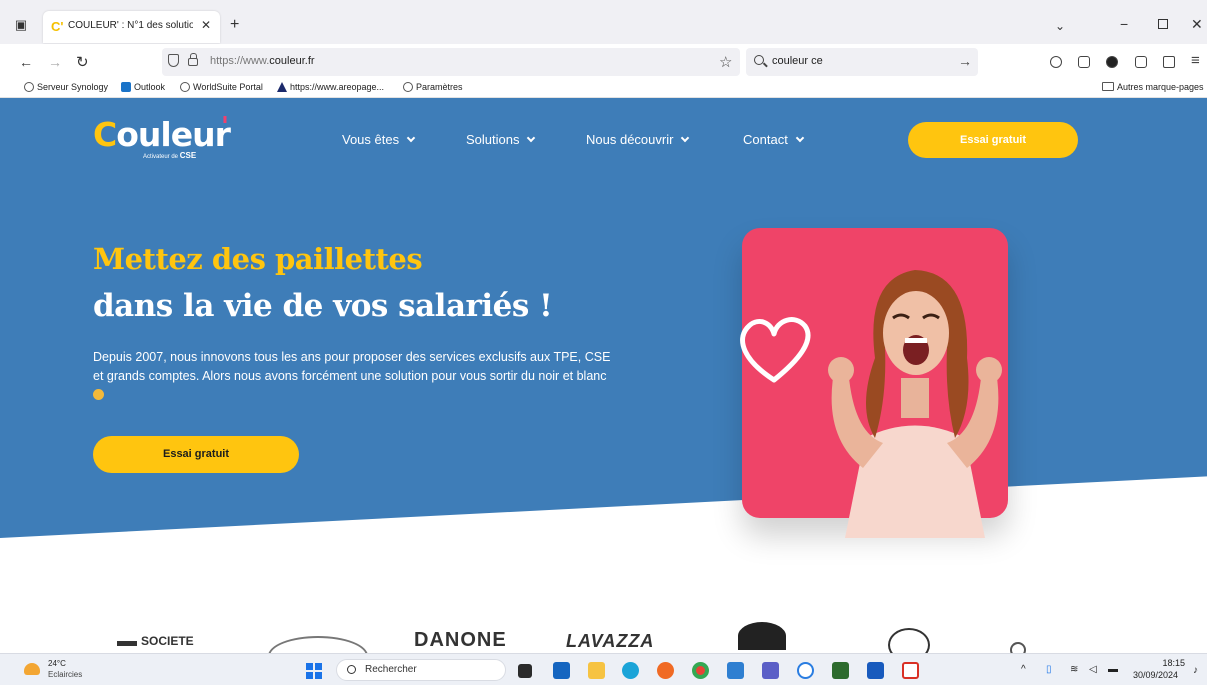 The image size is (1207, 685). What do you see at coordinates (57, 26) in the screenshot?
I see `couleur-favicon-icon: C'` at bounding box center [57, 26].